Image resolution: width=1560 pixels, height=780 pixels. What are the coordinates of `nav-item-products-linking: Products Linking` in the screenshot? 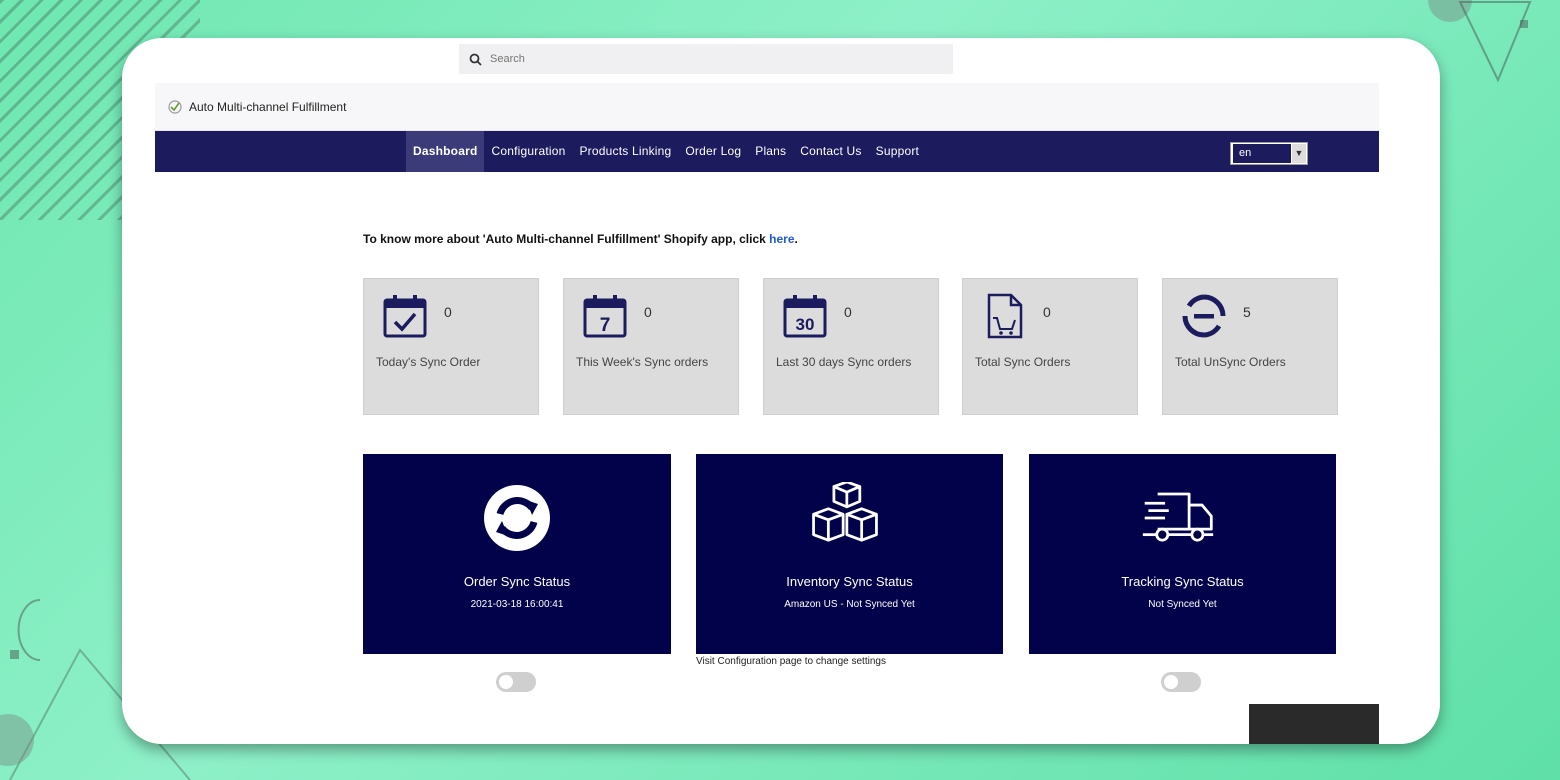 It's located at (625, 151).